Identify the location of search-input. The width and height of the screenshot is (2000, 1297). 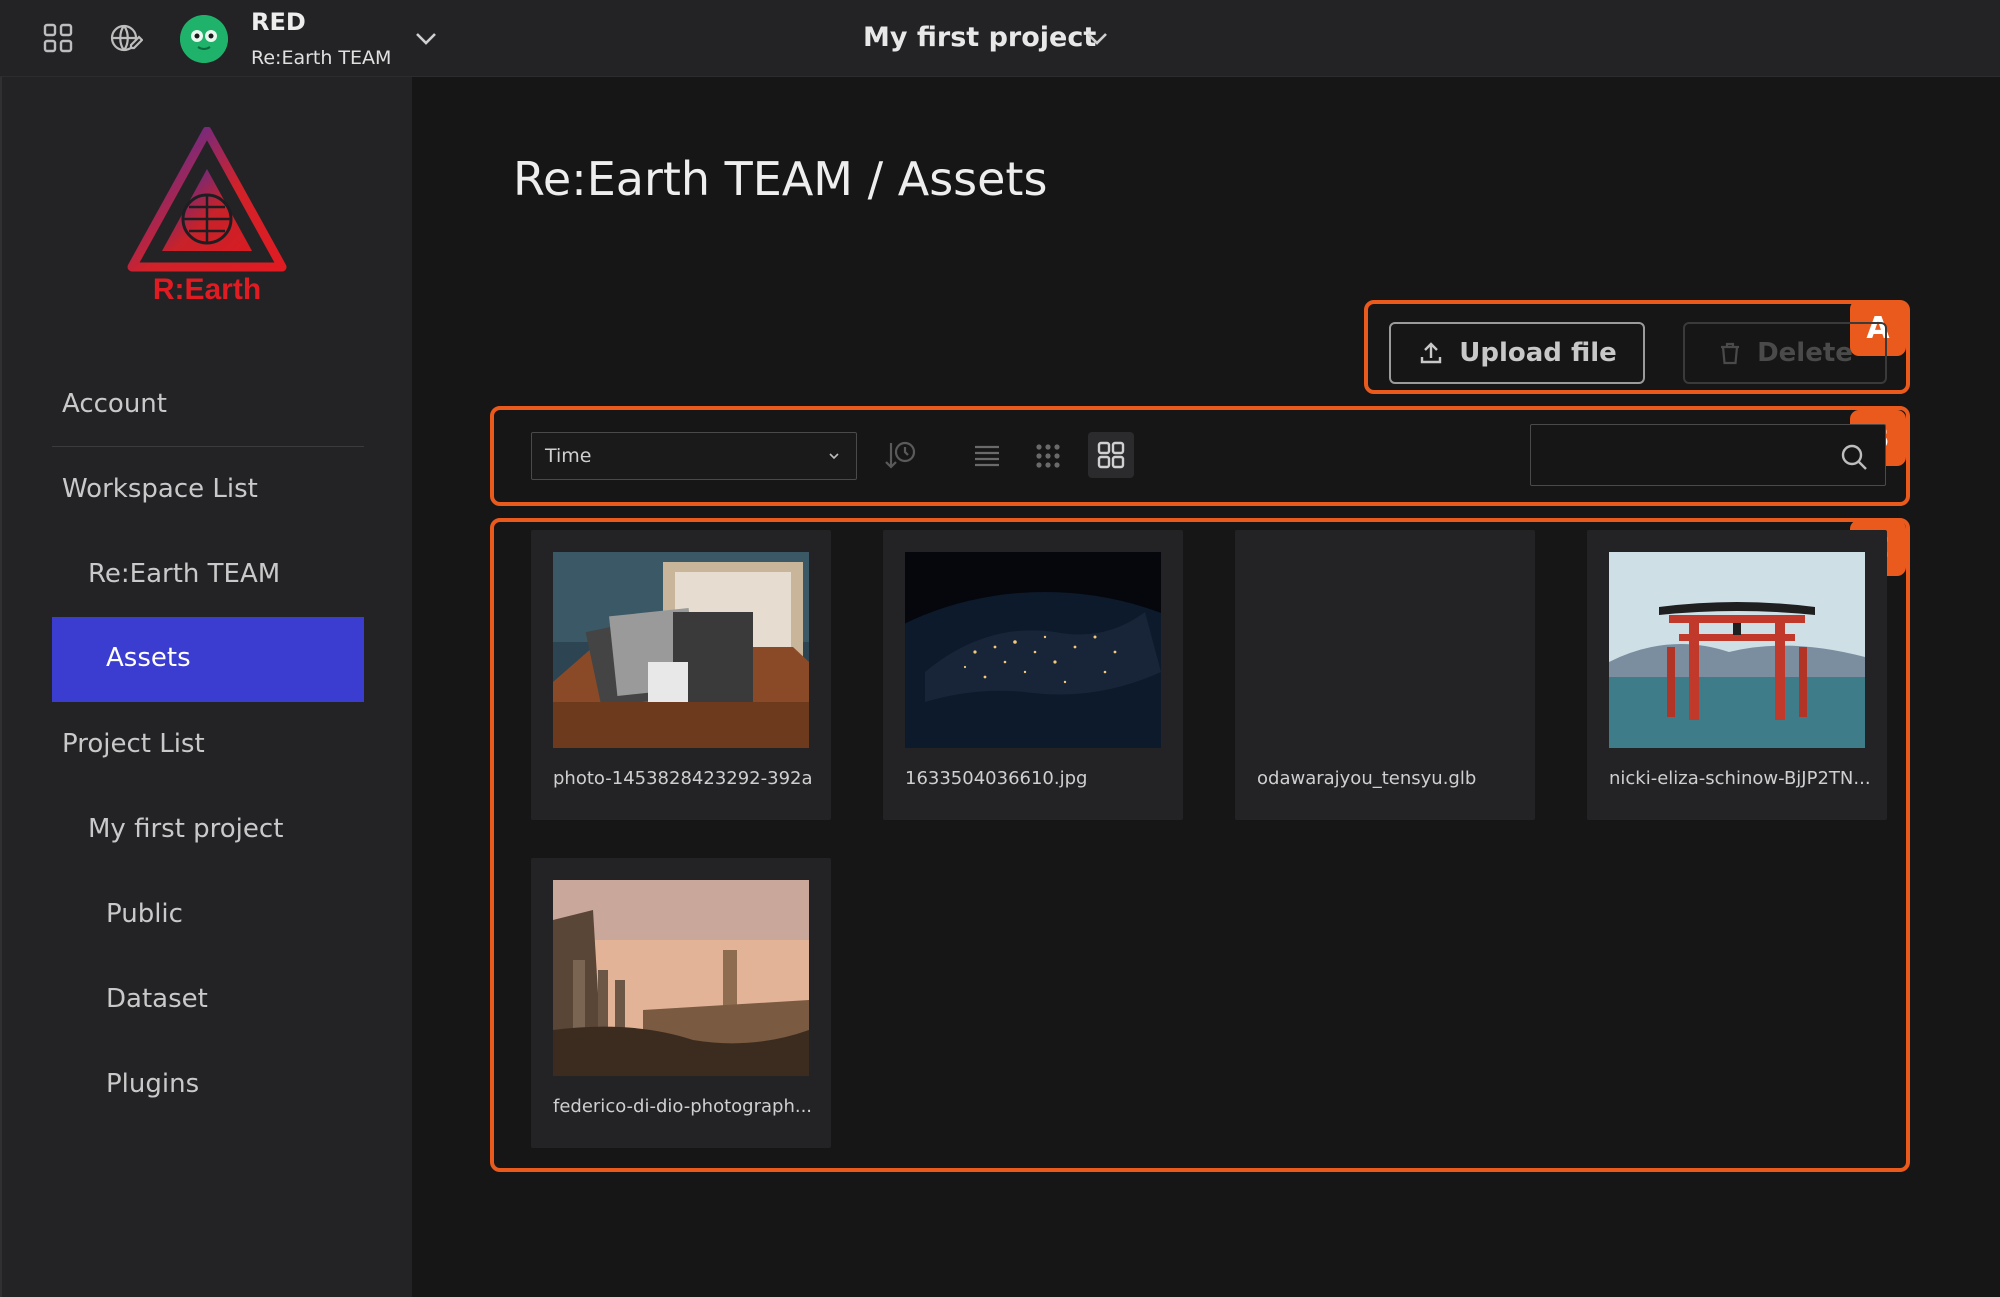
(1708, 455).